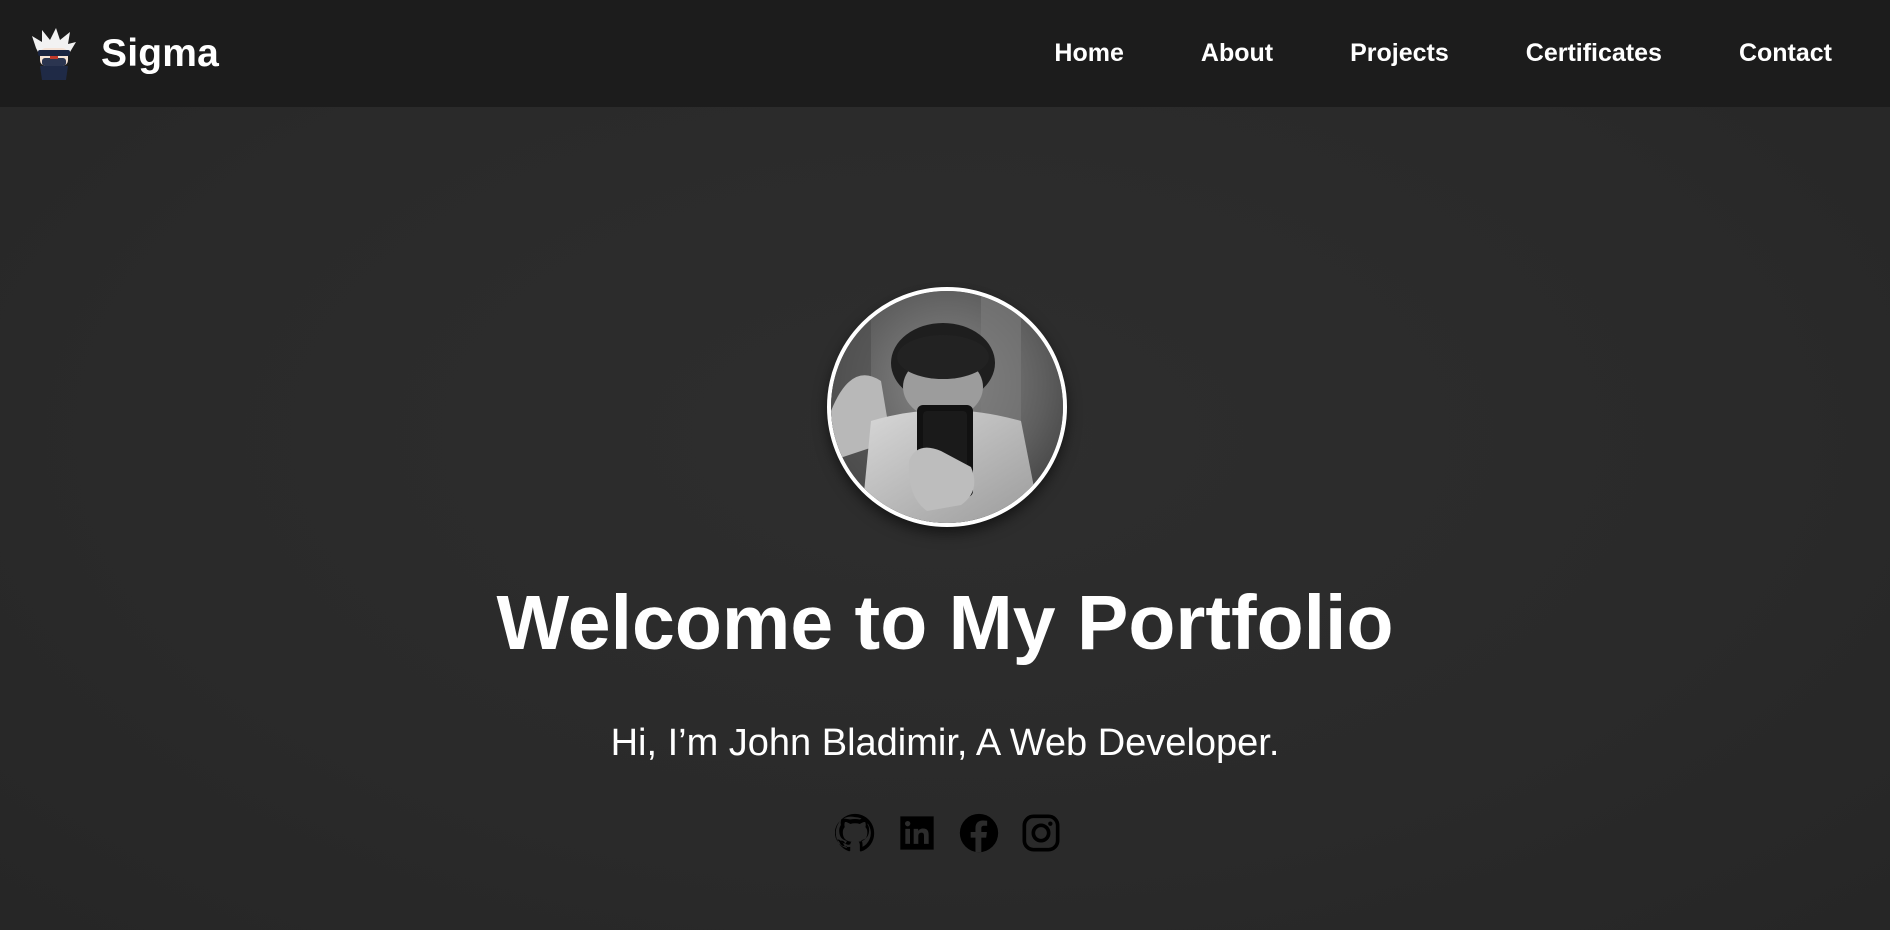 Image resolution: width=1890 pixels, height=930 pixels. I want to click on github-icon, so click(855, 832).